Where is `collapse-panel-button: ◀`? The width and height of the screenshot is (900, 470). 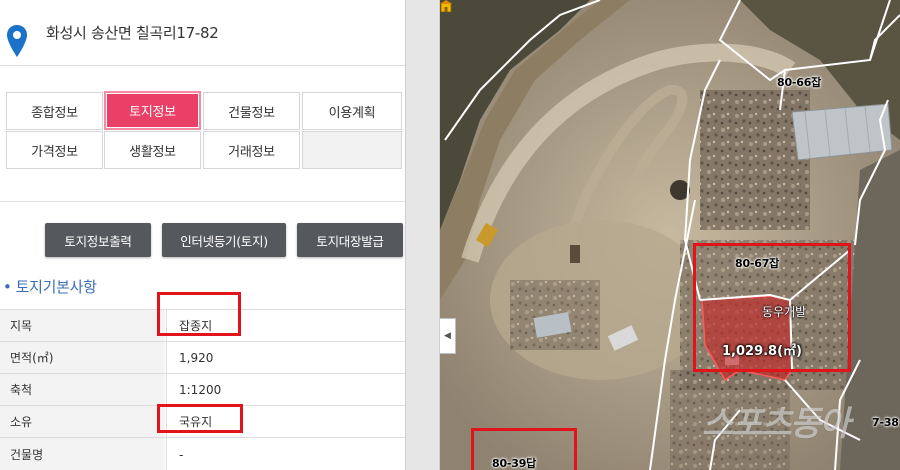 collapse-panel-button: ◀ is located at coordinates (448, 336).